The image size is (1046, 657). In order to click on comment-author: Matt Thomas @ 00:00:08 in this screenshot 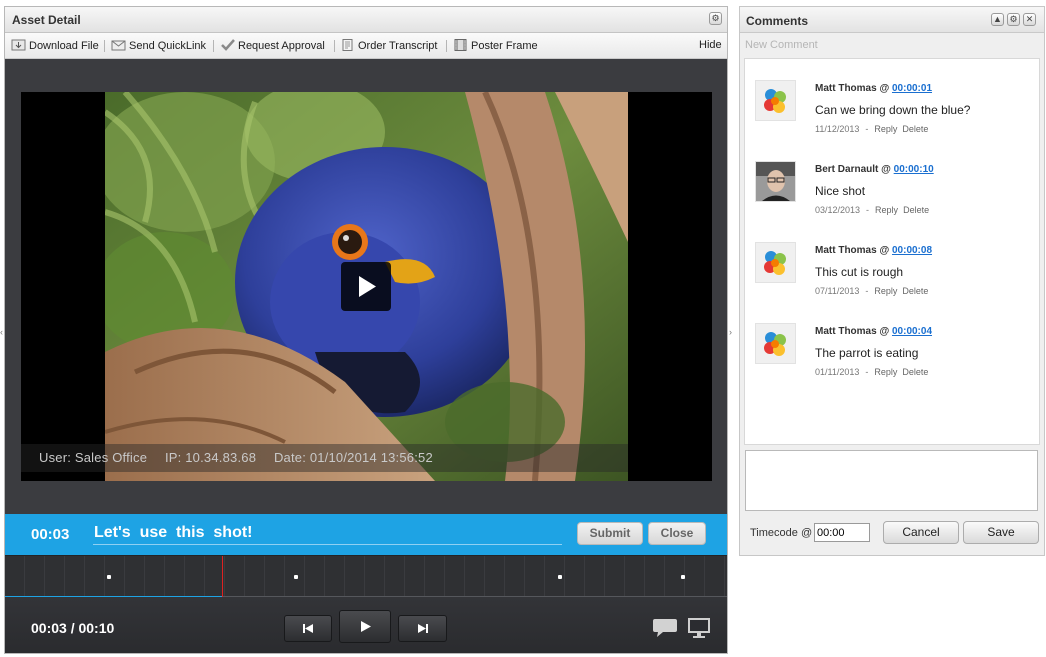, I will do `click(873, 250)`.